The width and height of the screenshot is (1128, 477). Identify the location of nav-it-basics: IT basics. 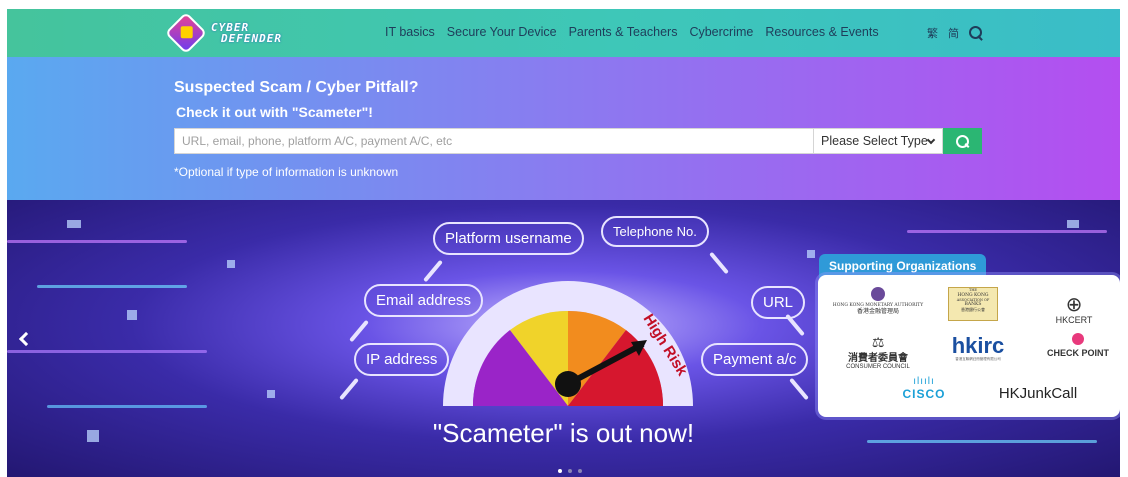
(410, 32).